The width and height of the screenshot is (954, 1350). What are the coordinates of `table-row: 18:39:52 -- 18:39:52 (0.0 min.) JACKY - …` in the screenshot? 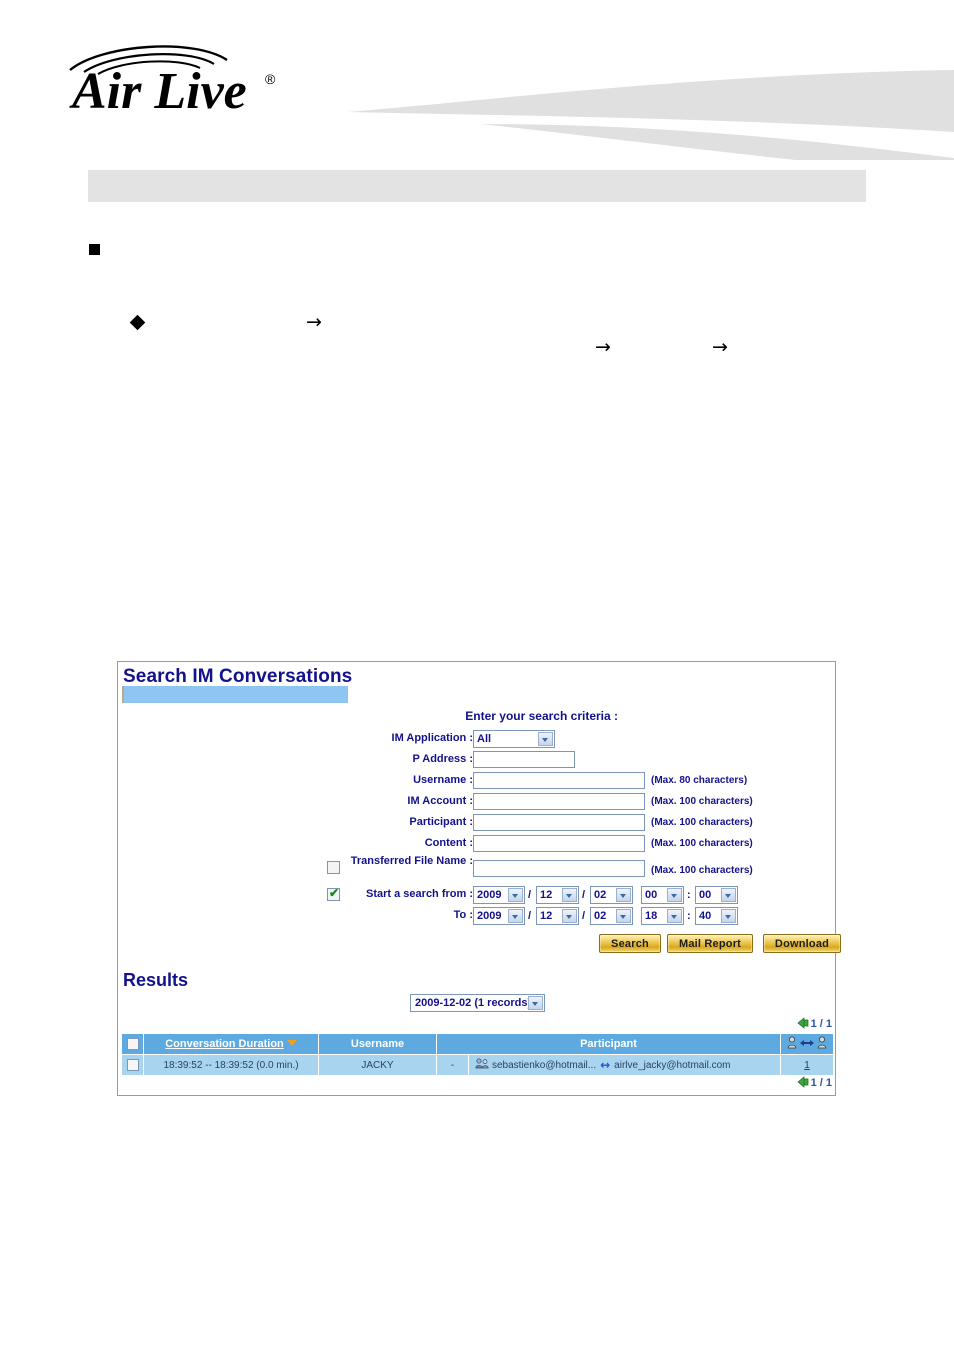 It's located at (478, 1065).